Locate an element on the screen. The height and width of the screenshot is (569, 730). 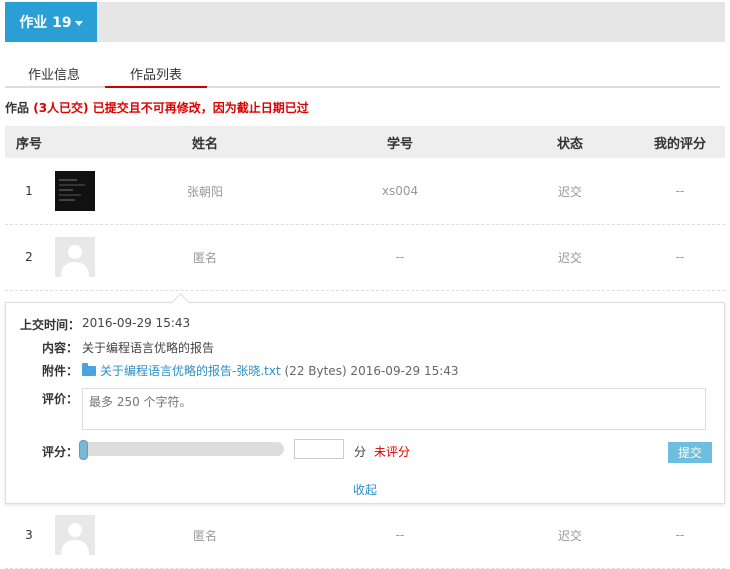
attachment-label: 附件： is located at coordinates (60, 371).